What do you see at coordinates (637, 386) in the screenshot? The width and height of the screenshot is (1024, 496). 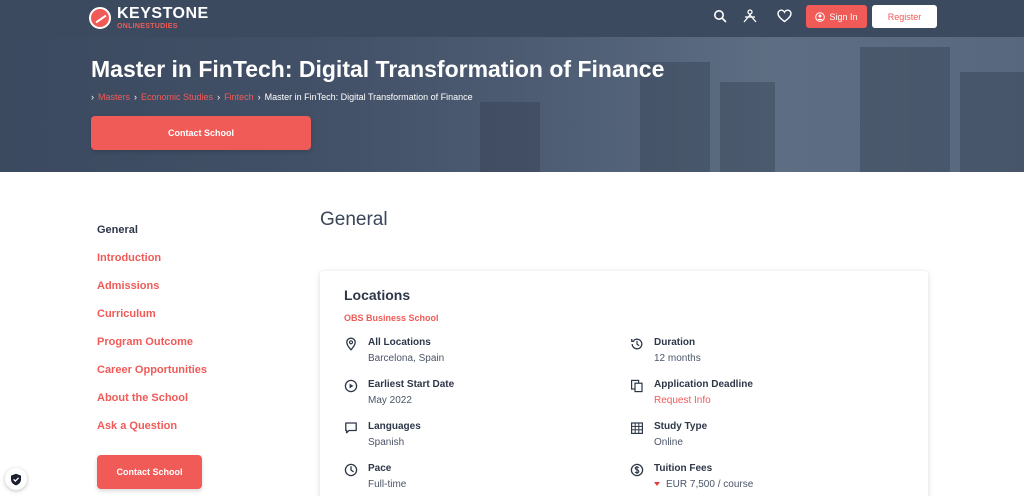 I see `copy-document-icon` at bounding box center [637, 386].